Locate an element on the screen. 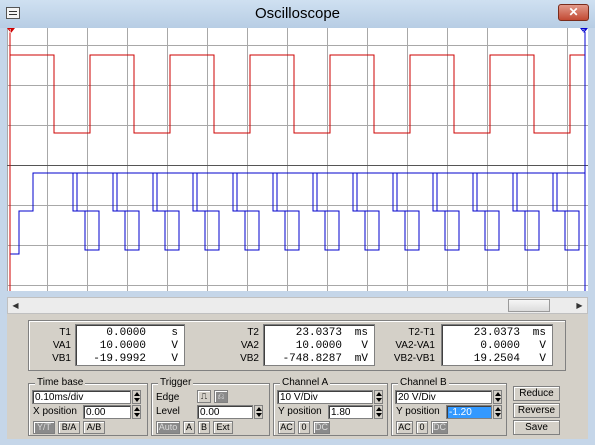 Image resolution: width=595 pixels, height=445 pixels. xpos-label: X position is located at coordinates (55, 411).